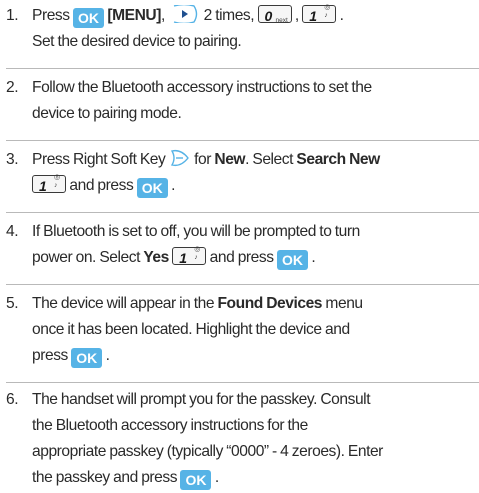  What do you see at coordinates (107, 113) in the screenshot?
I see `step-line: device to pairing mode.` at bounding box center [107, 113].